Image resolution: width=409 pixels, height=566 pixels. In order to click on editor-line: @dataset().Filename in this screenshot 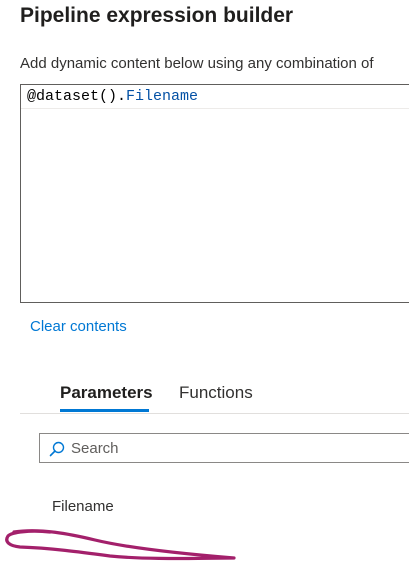, I will do `click(215, 98)`.